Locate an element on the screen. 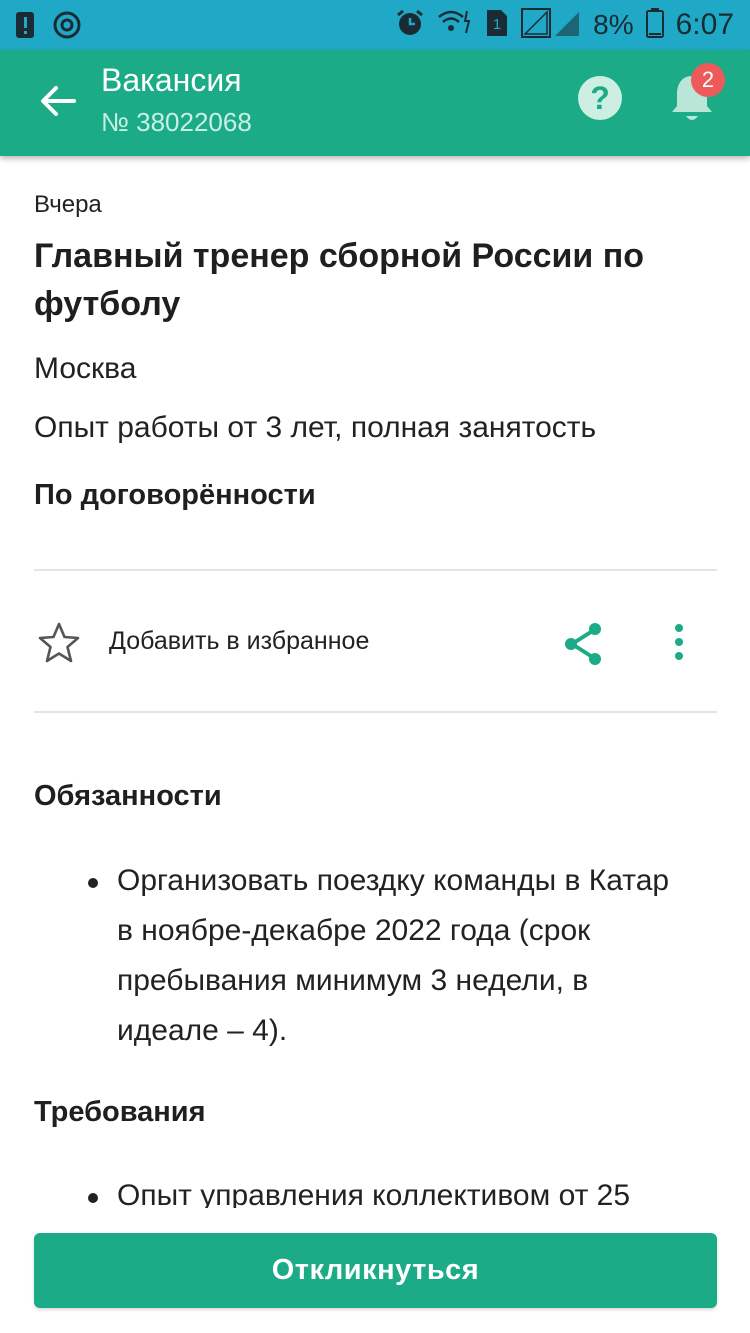 The height and width of the screenshot is (1333, 750). apply-button: Откликнуться is located at coordinates (375, 1270).